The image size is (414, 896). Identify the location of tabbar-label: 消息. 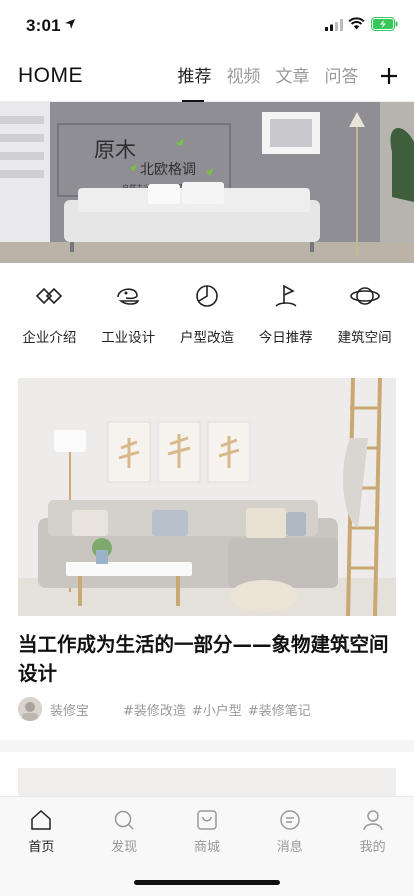
(289, 847).